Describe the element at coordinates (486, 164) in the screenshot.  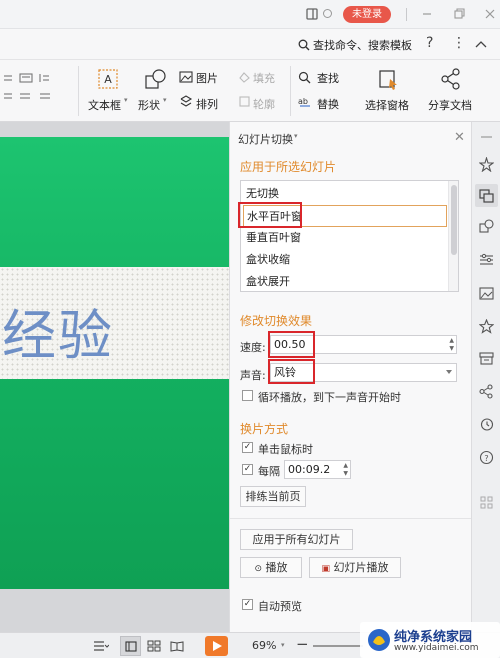
I see `animation-icon` at that location.